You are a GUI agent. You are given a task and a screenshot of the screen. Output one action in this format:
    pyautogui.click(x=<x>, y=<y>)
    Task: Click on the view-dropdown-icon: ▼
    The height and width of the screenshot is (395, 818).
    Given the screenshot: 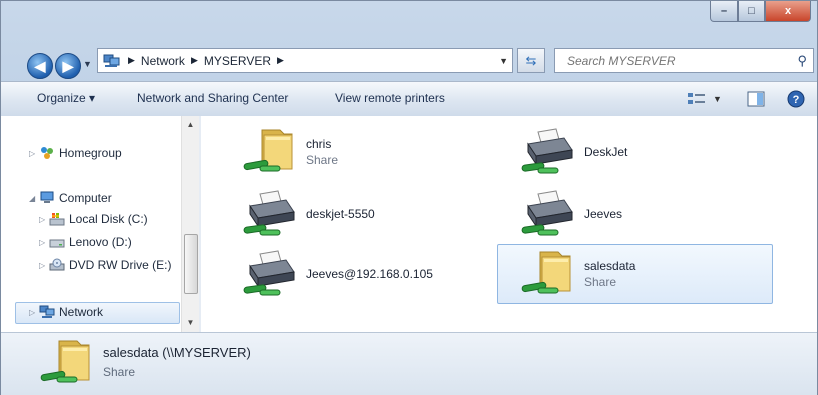 What is the action you would take?
    pyautogui.click(x=717, y=99)
    